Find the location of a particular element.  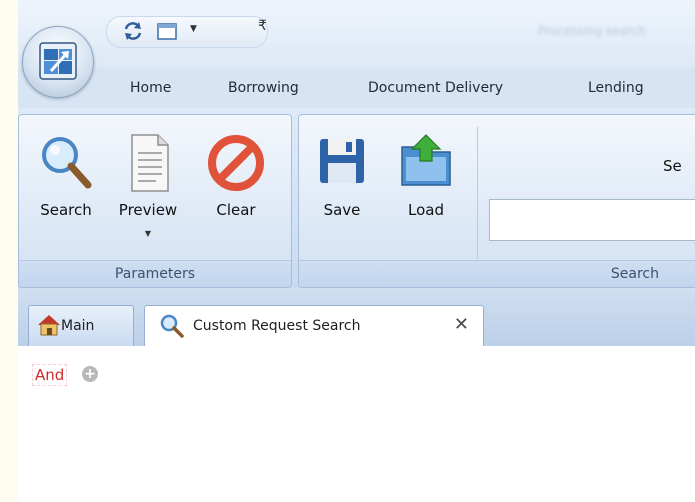

customize-toolbar-icon: ₹ is located at coordinates (262, 26).